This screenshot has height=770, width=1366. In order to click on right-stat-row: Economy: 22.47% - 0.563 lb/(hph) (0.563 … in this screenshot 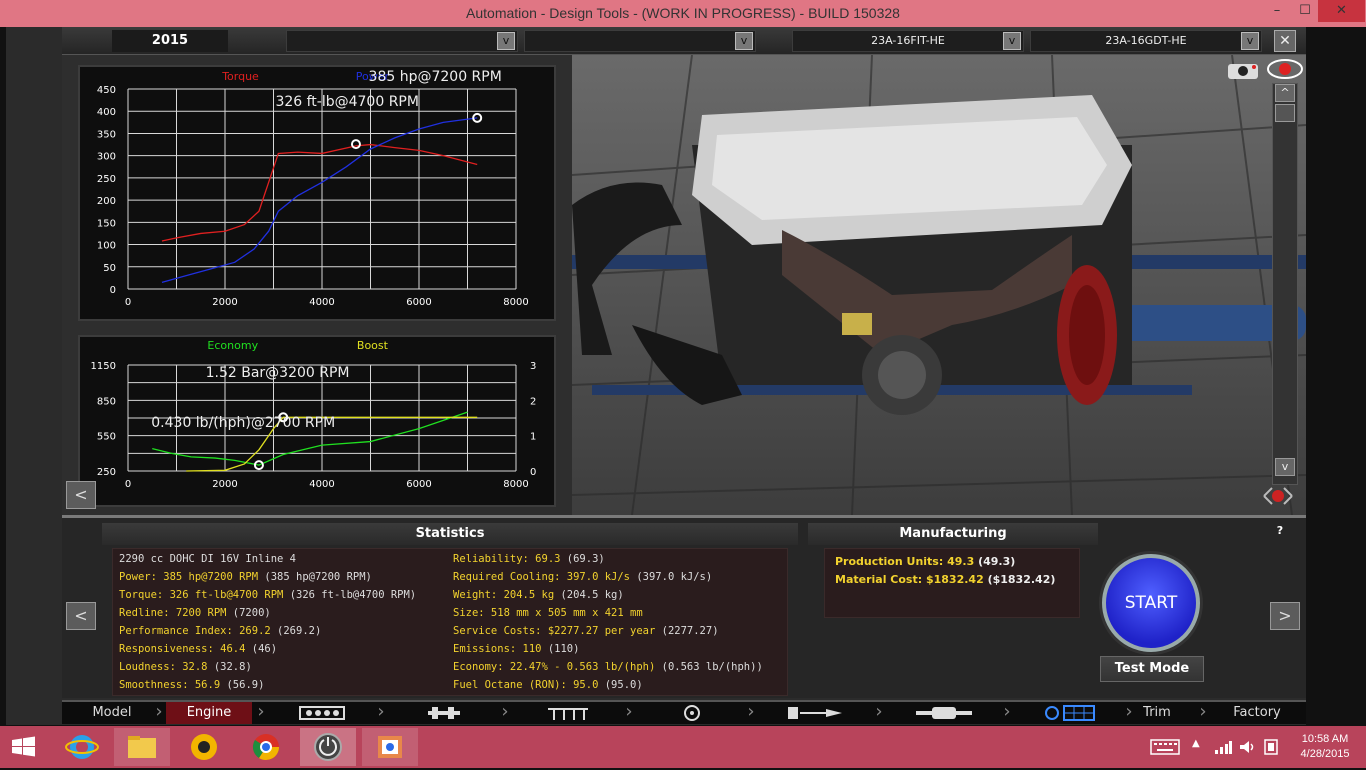, I will do `click(608, 667)`.